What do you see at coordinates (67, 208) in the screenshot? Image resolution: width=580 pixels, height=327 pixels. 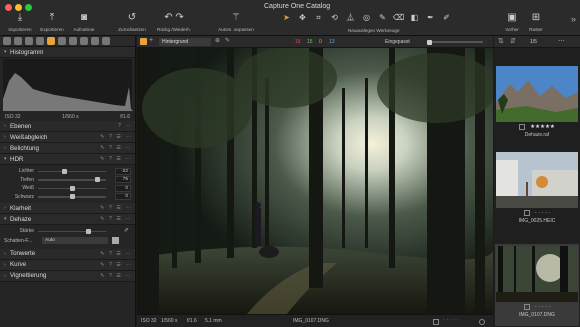 I see `section-clarity: › Klarheit ✎ ? ☰ ⋯` at bounding box center [67, 208].